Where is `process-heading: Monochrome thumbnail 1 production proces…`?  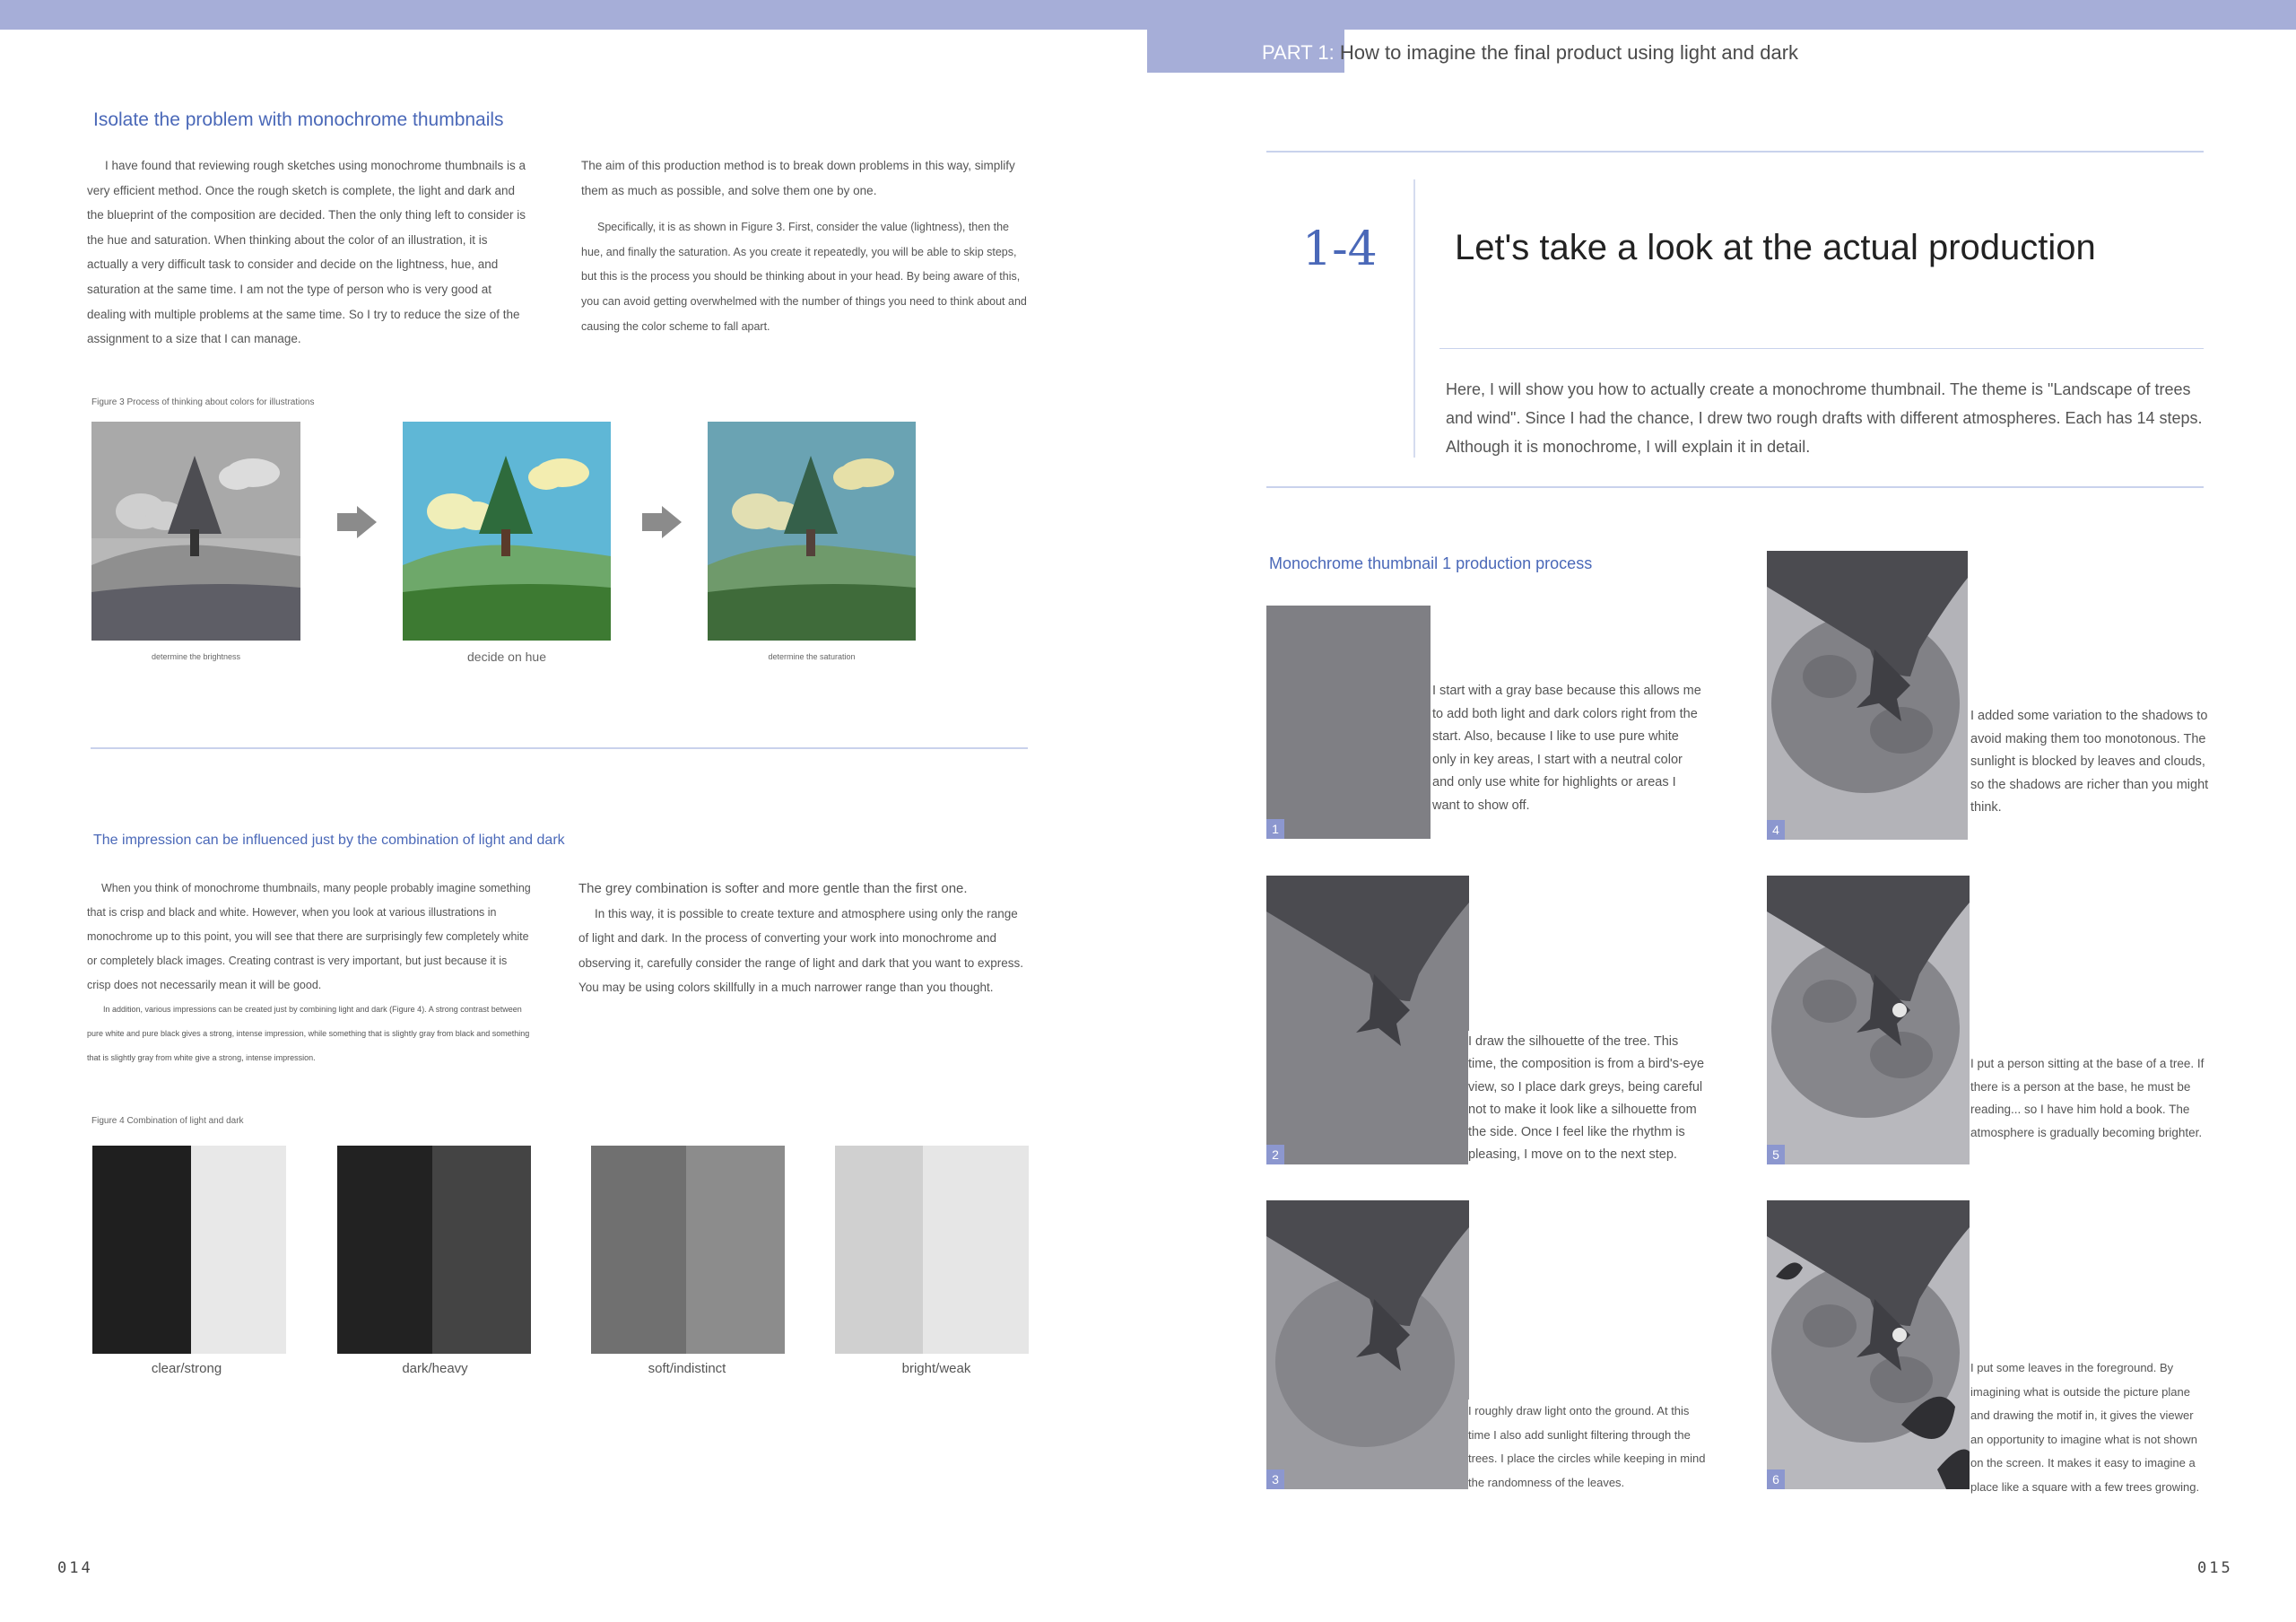 process-heading: Monochrome thumbnail 1 production proces… is located at coordinates (1431, 563).